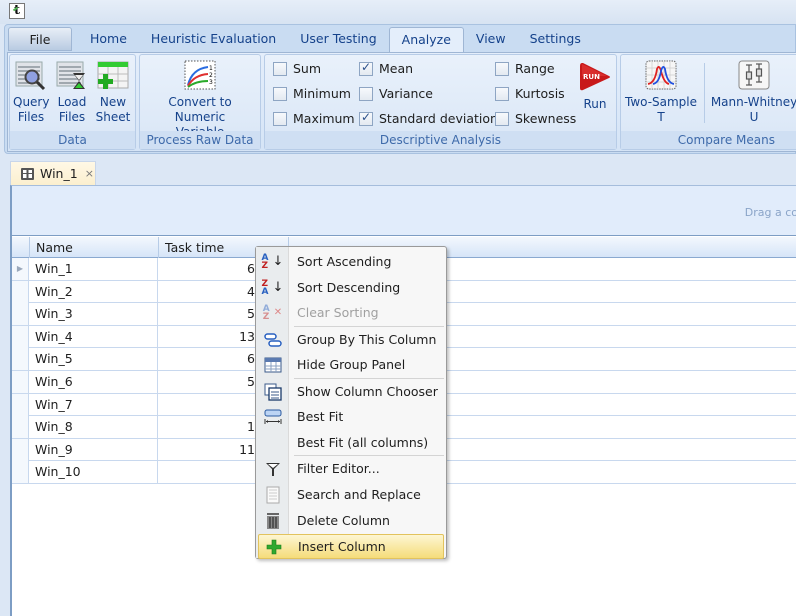 This screenshot has width=796, height=616. What do you see at coordinates (113, 75) in the screenshot?
I see `new-sheet-icon` at bounding box center [113, 75].